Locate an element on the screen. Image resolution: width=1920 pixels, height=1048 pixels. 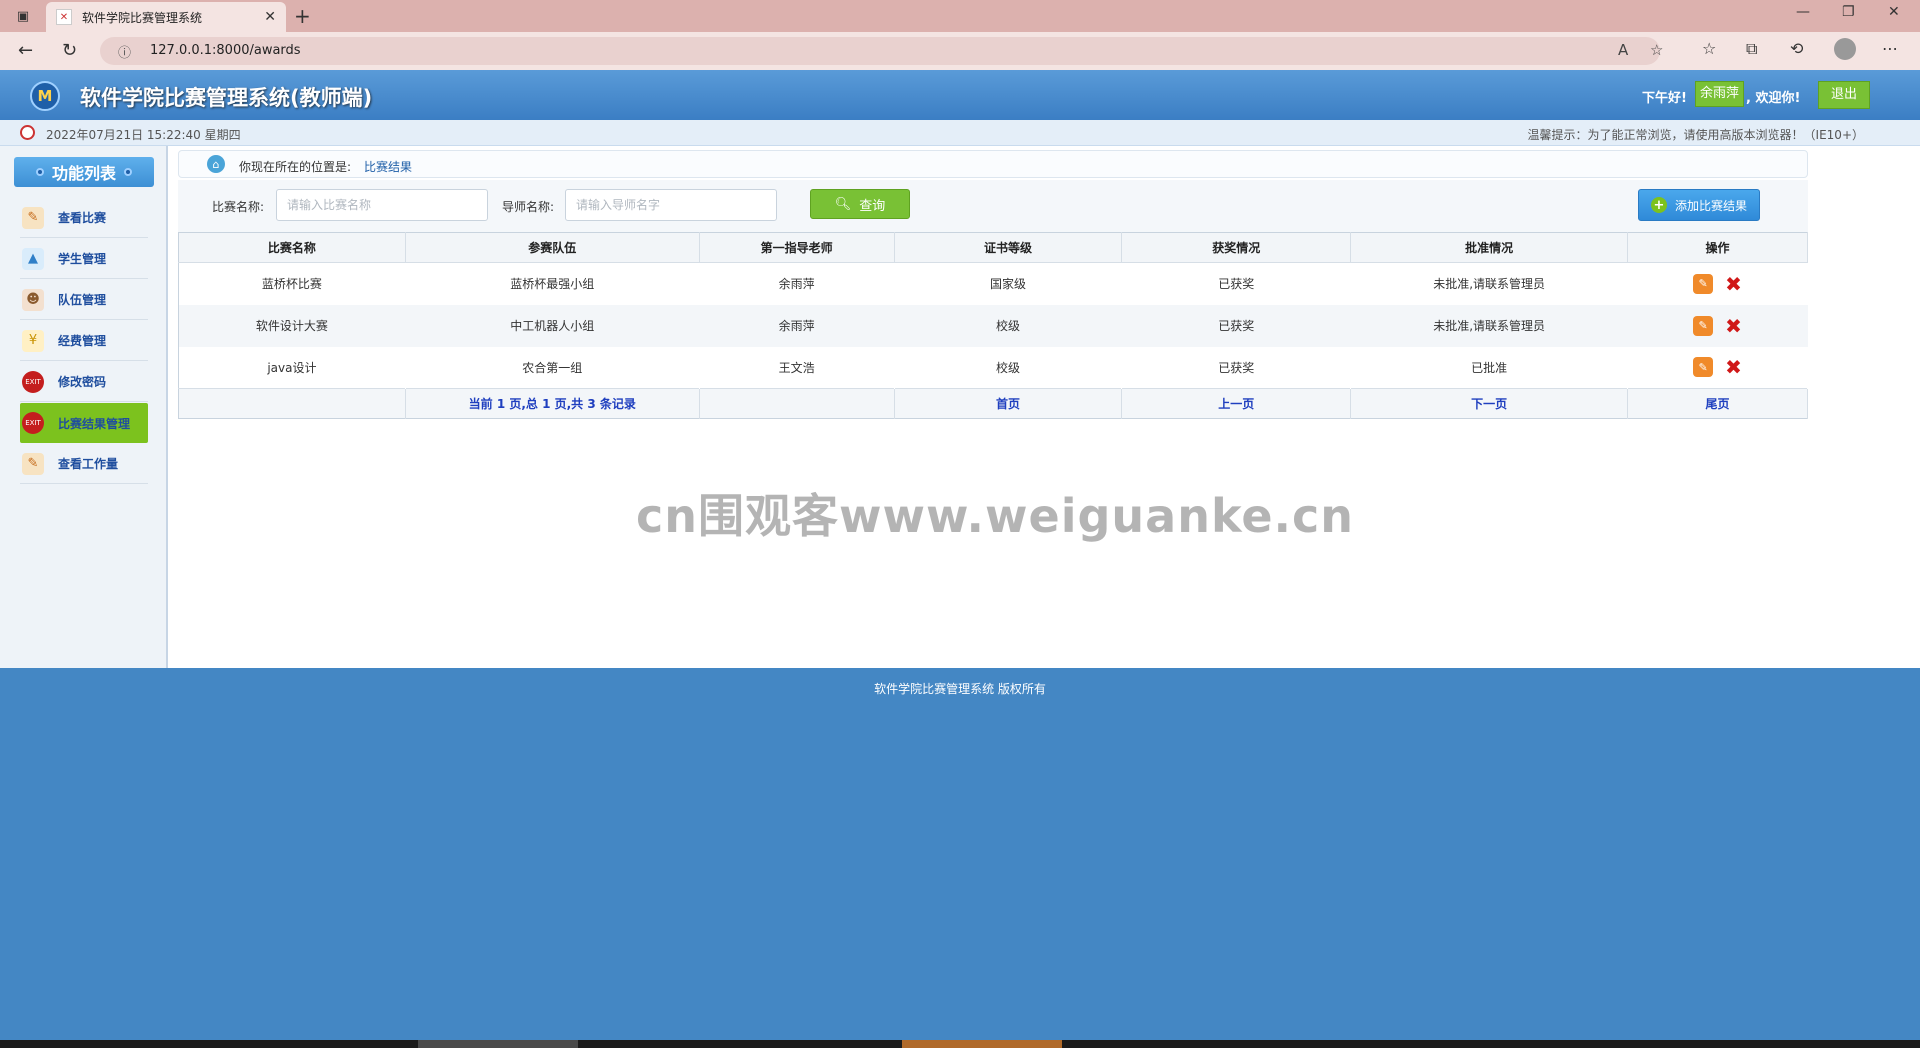
sidebar-item-students: ▲ 学生管理 is located at coordinates (84, 259).